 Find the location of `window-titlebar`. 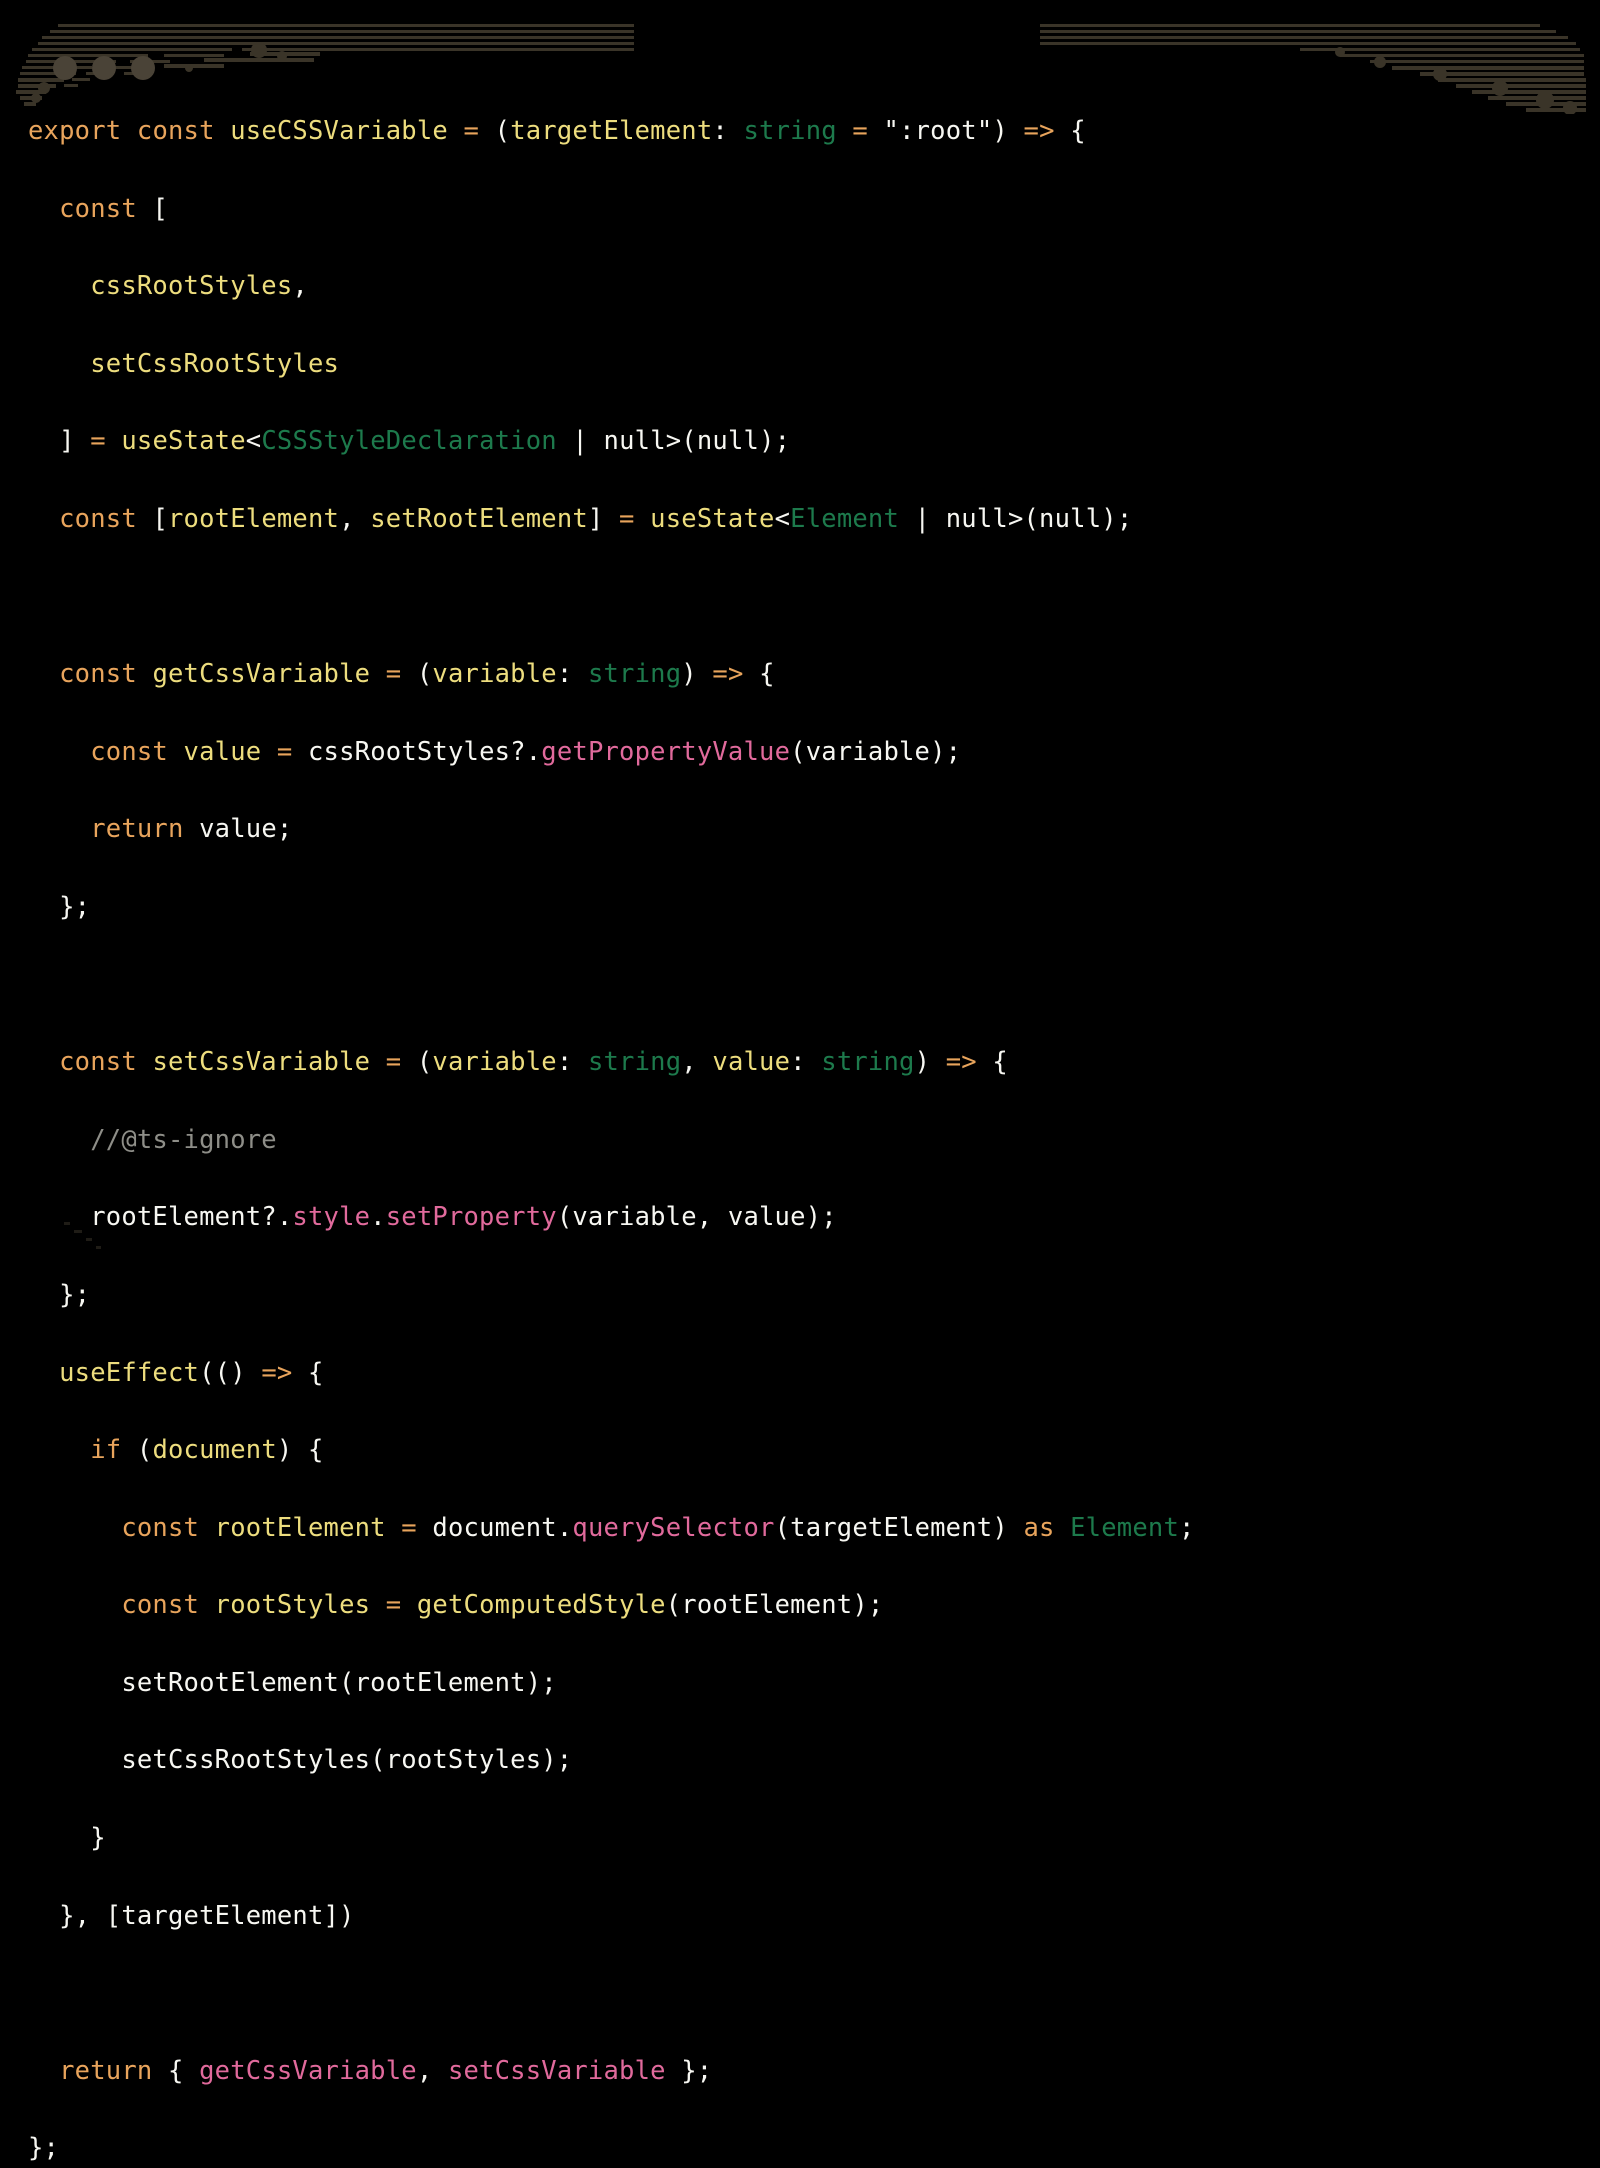

window-titlebar is located at coordinates (800, 55).